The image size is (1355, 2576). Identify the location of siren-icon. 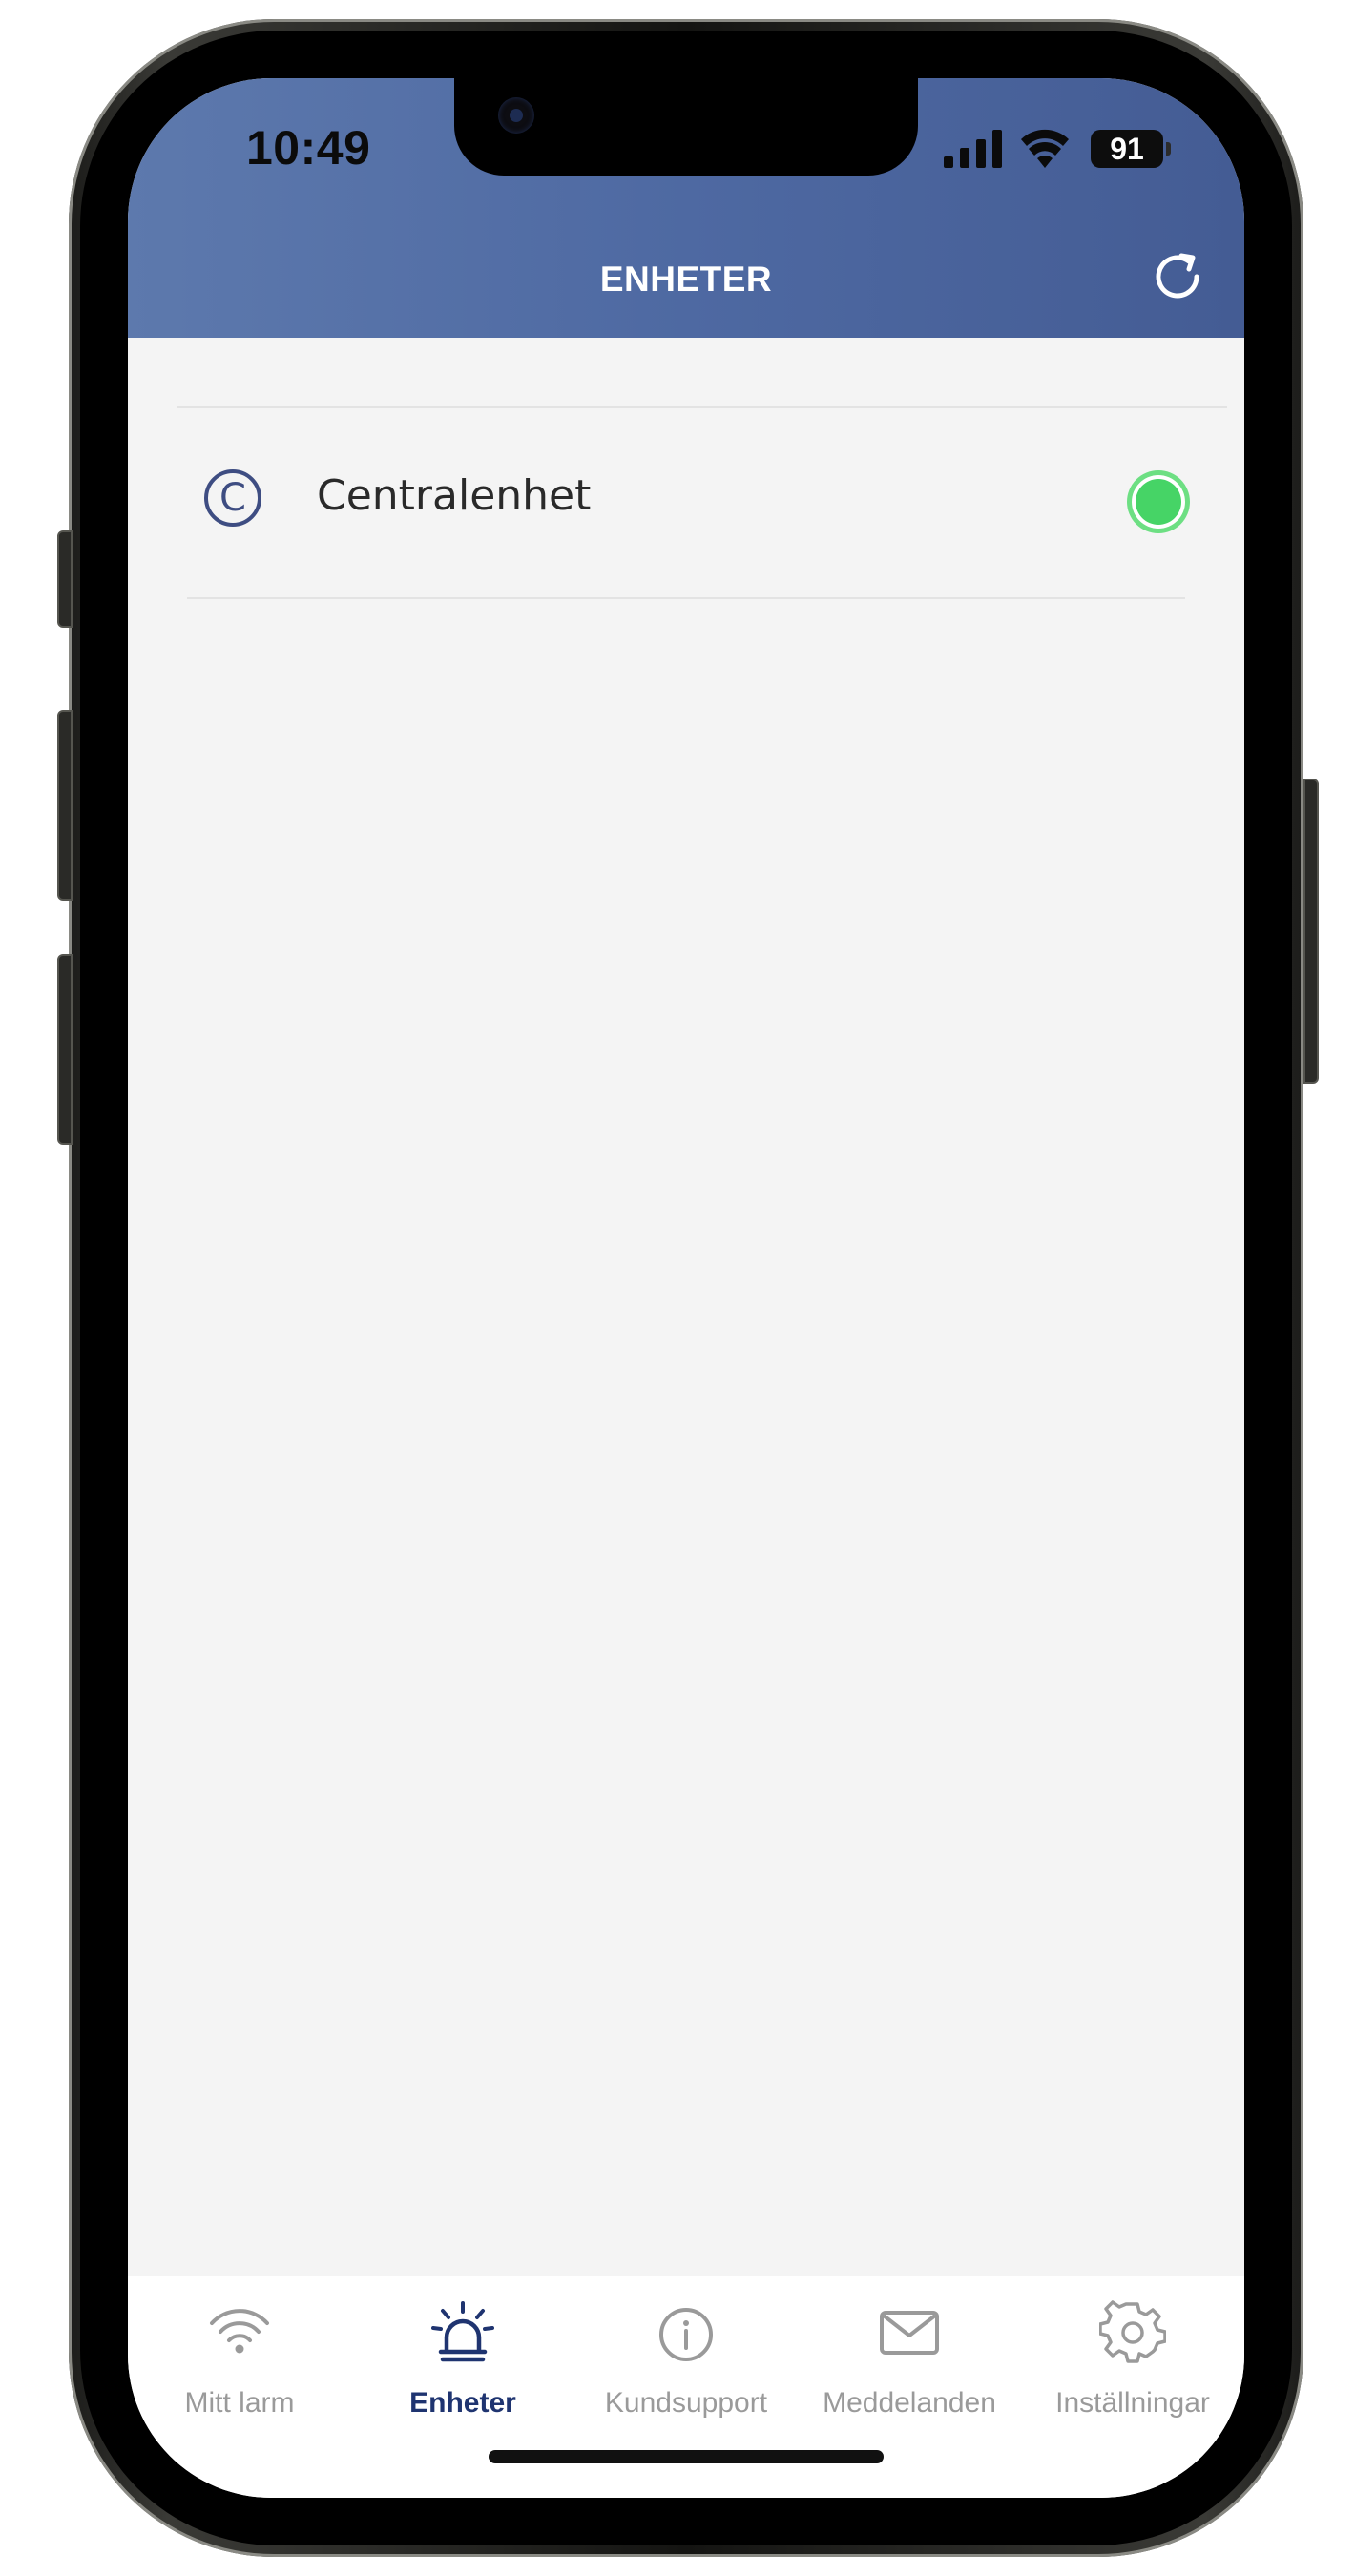
(462, 2331).